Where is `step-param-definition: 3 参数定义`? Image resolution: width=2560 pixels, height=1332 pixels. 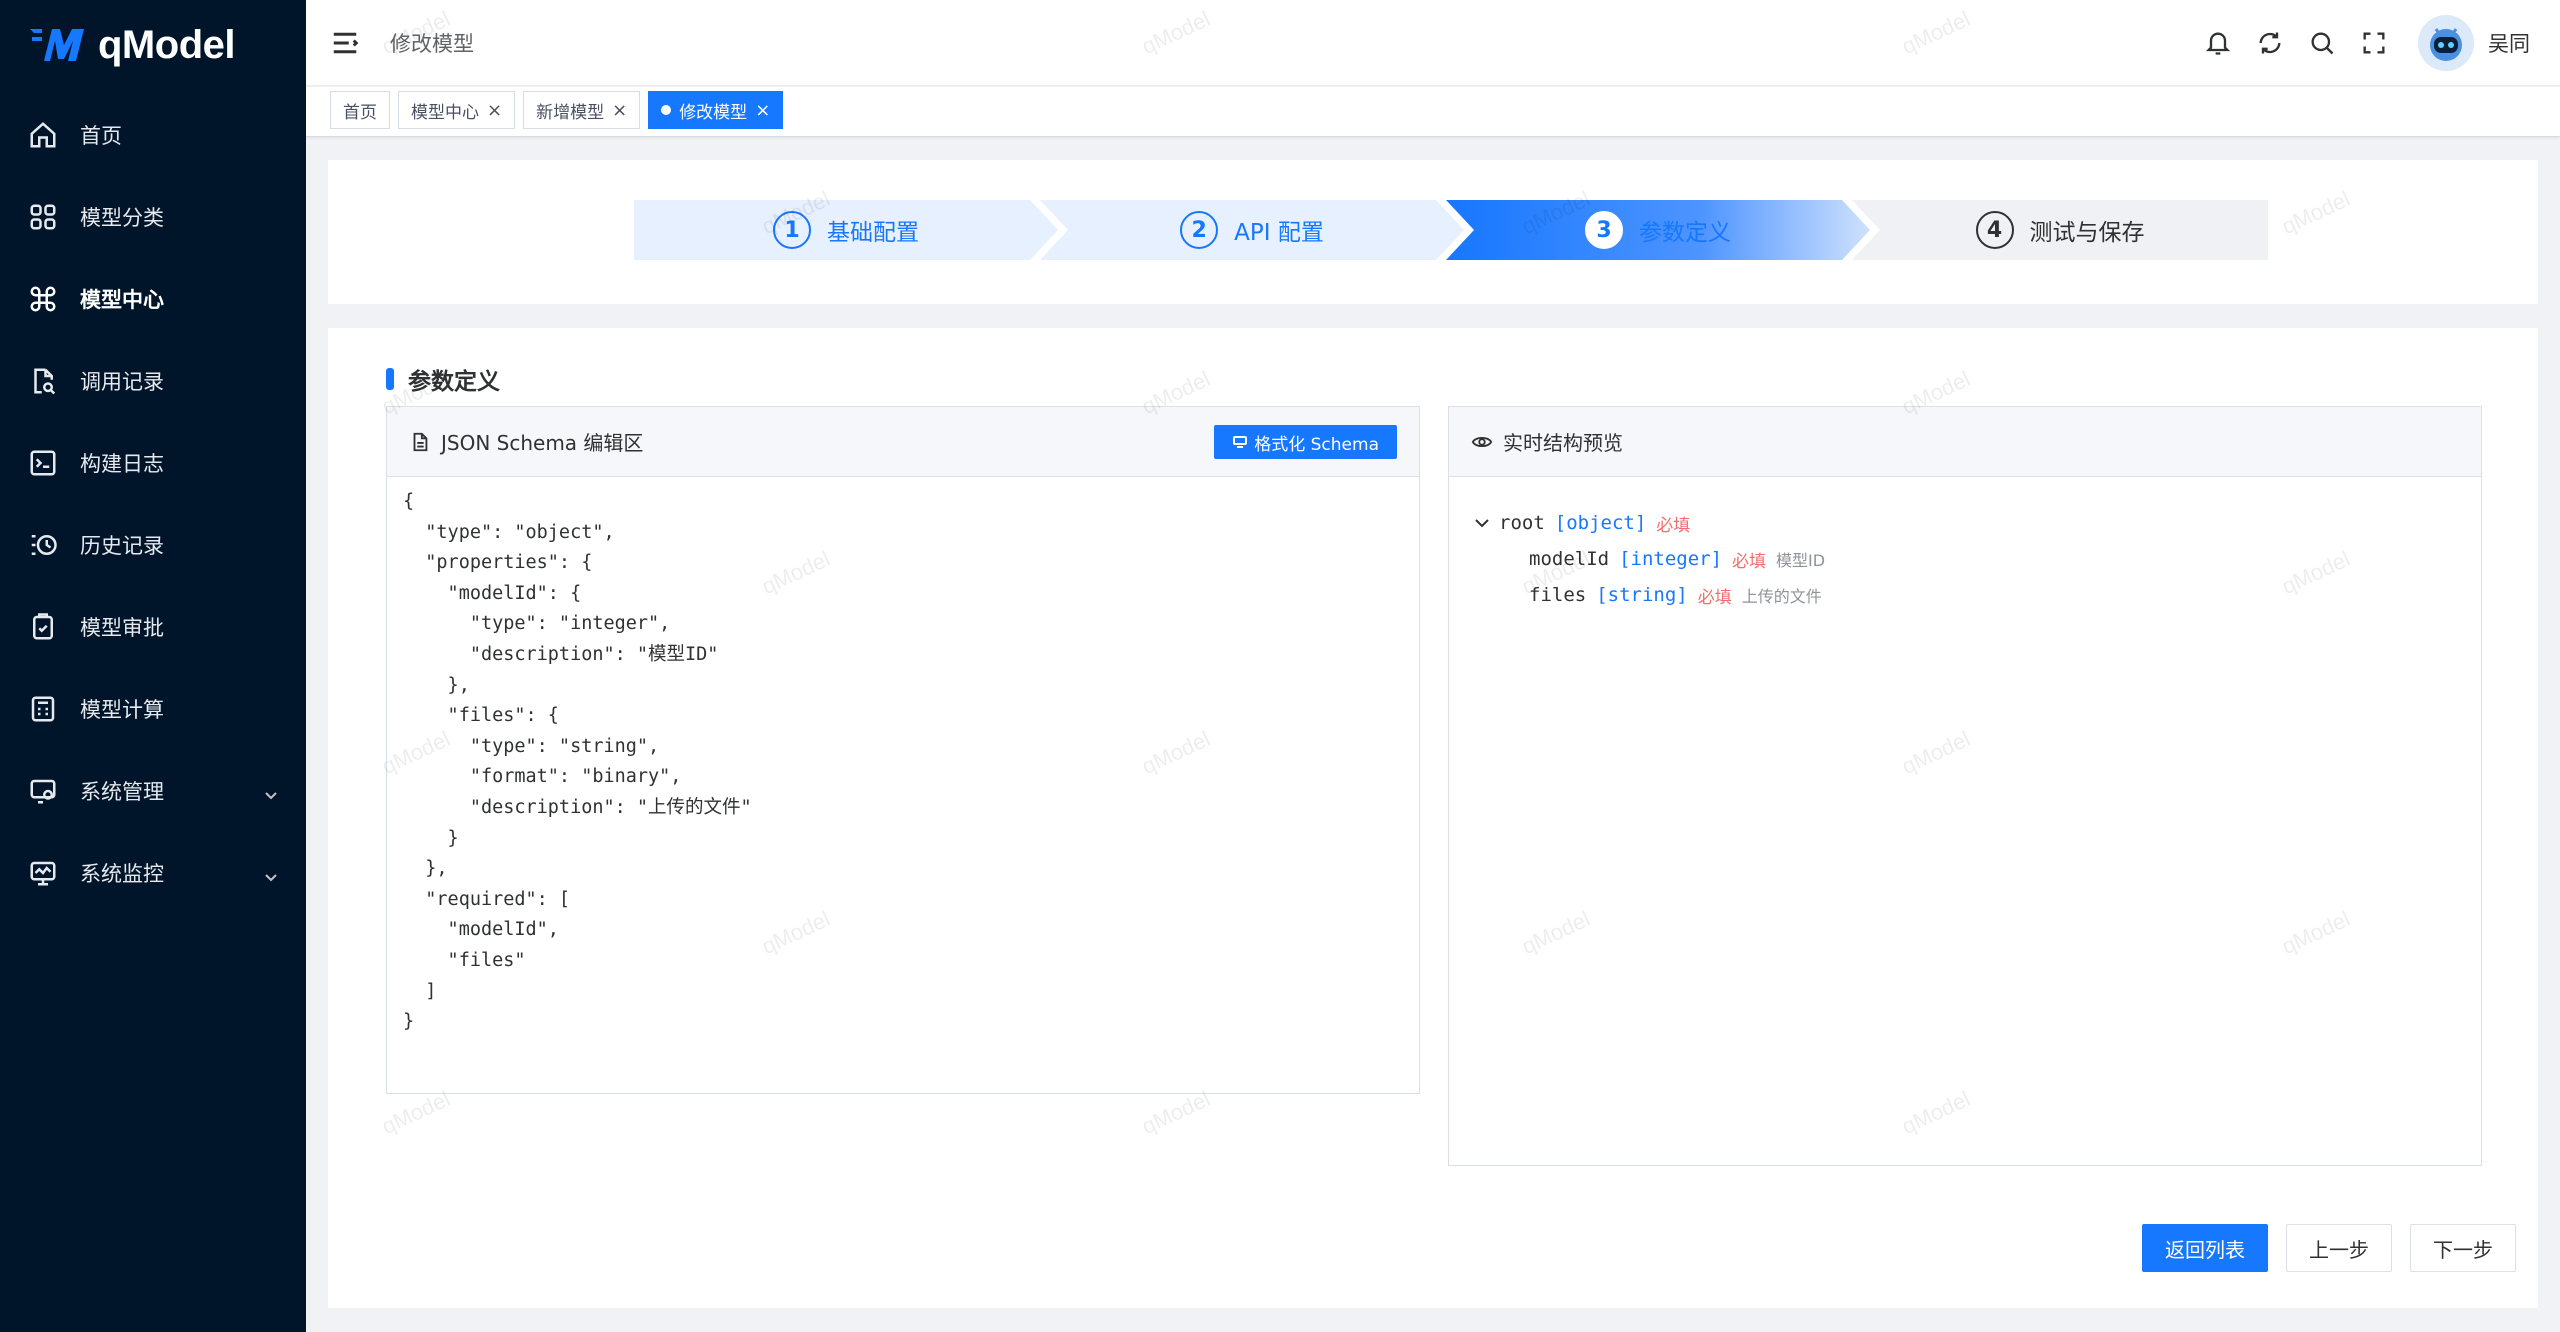 step-param-definition: 3 参数定义 is located at coordinates (1658, 230).